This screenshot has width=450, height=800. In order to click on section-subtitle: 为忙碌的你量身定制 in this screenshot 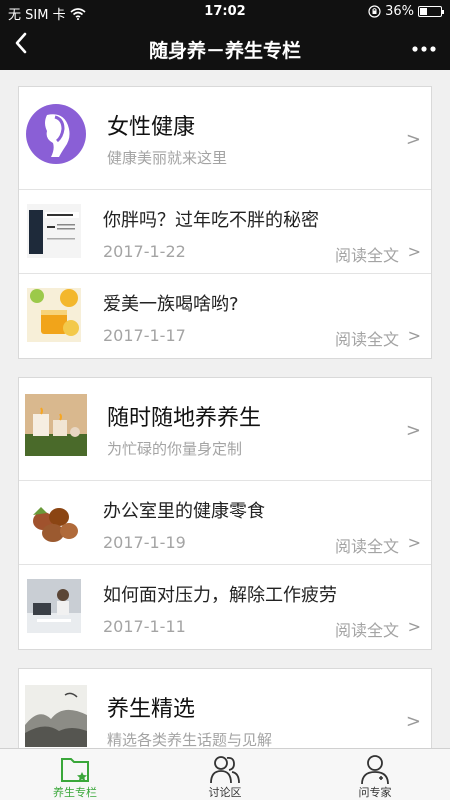, I will do `click(175, 449)`.